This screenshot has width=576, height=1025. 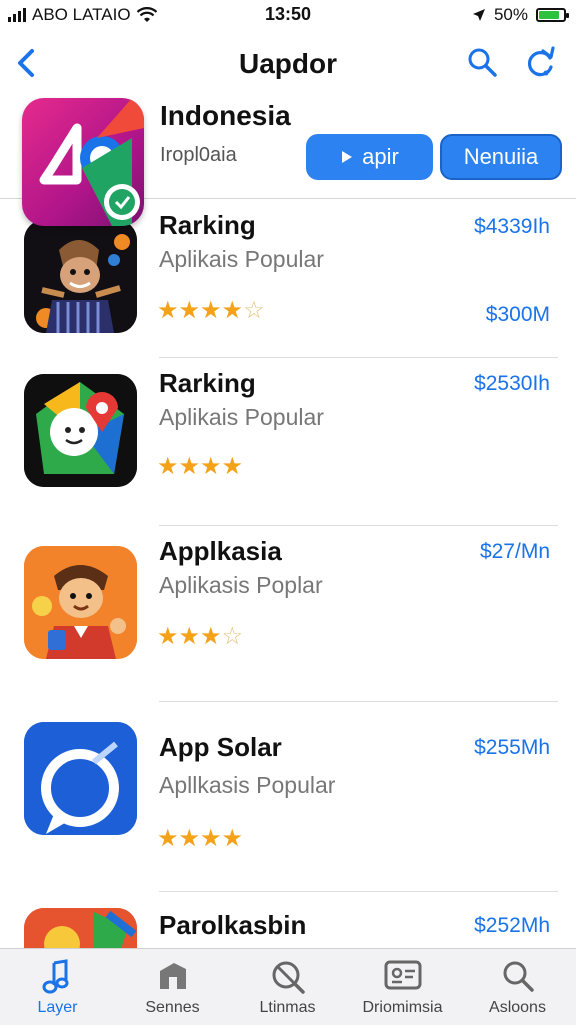 What do you see at coordinates (517, 314) in the screenshot?
I see `app-price-secondary: $300M` at bounding box center [517, 314].